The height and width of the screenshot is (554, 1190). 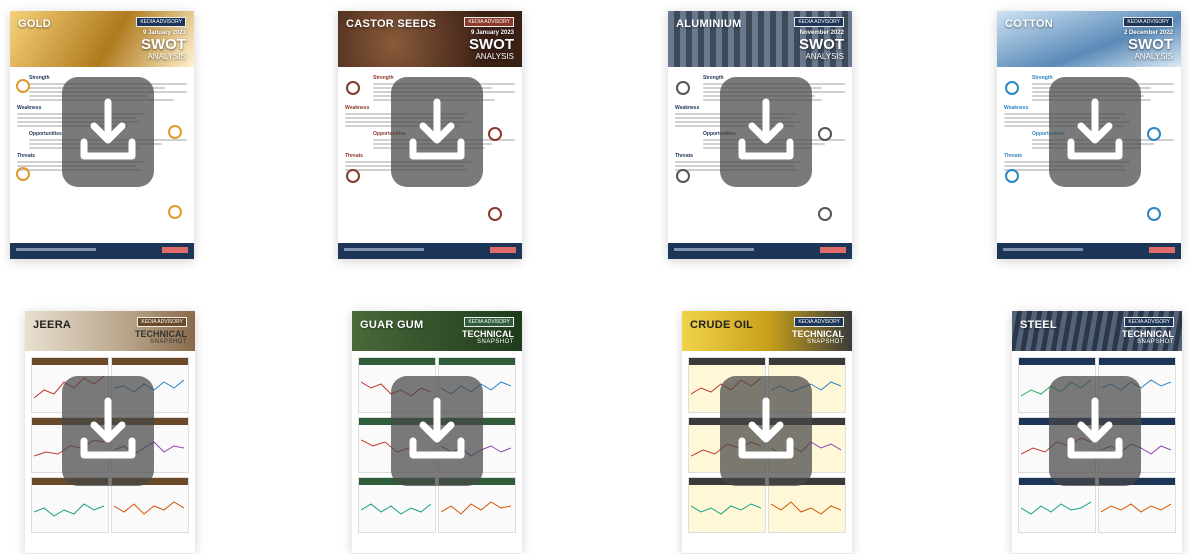 I want to click on download-button-jeera, so click(x=108, y=431).